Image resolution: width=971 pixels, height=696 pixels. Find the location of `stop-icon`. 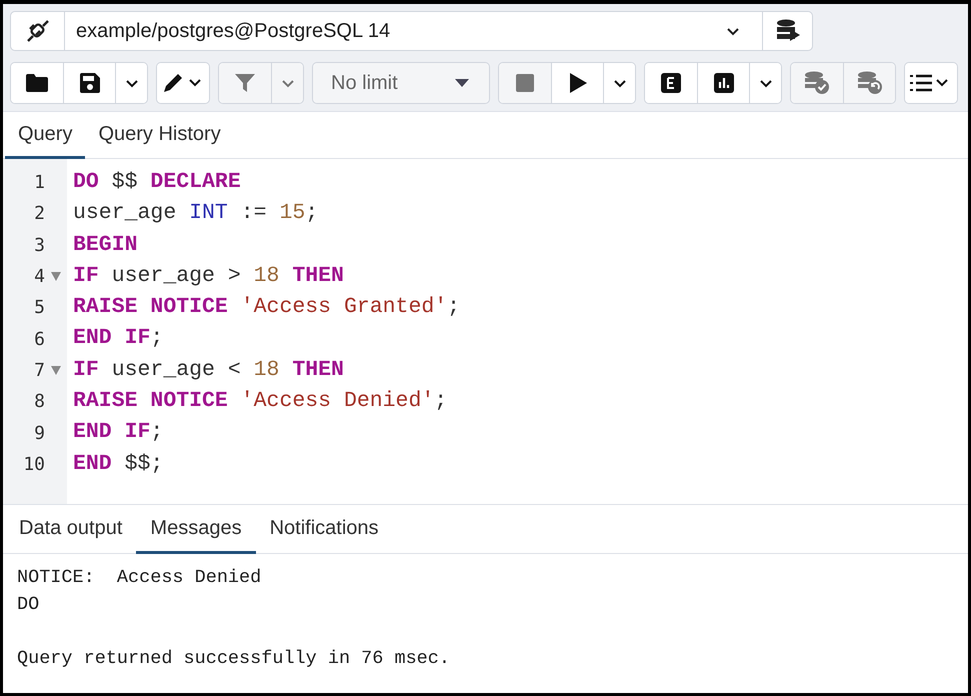

stop-icon is located at coordinates (525, 83).